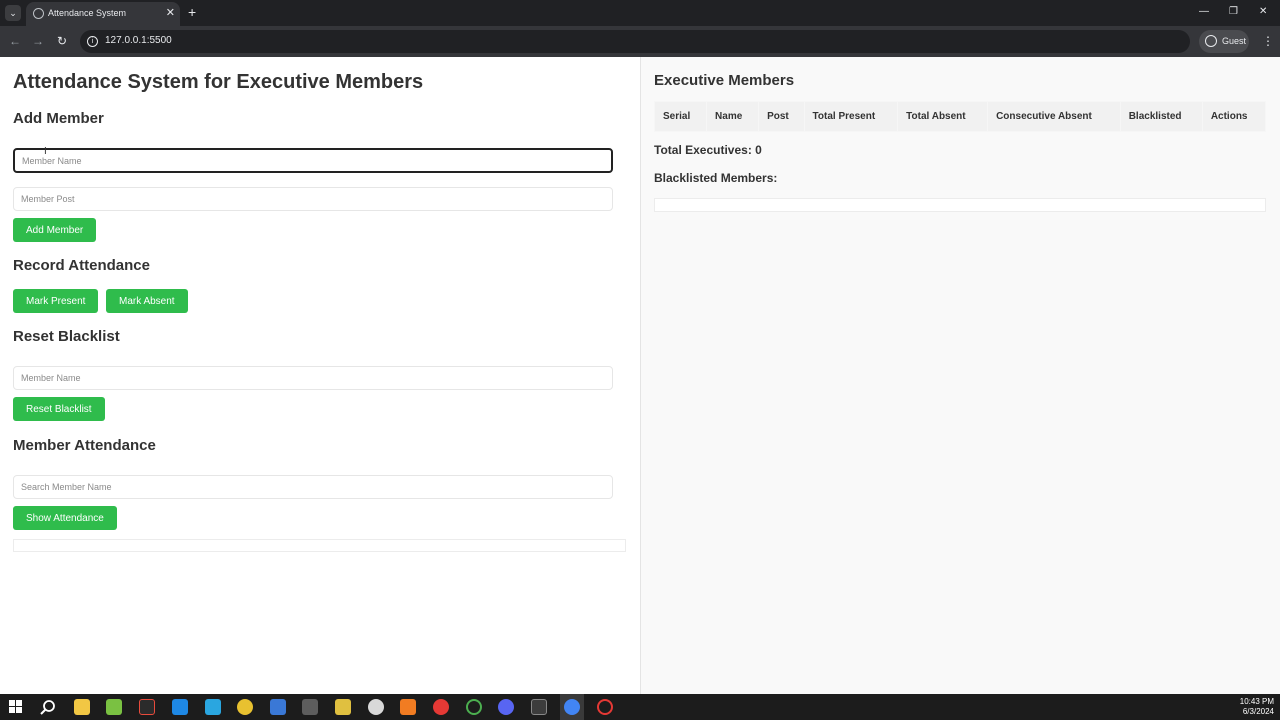 This screenshot has width=1280, height=720. What do you see at coordinates (680, 116) in the screenshot?
I see `column-header: Serial` at bounding box center [680, 116].